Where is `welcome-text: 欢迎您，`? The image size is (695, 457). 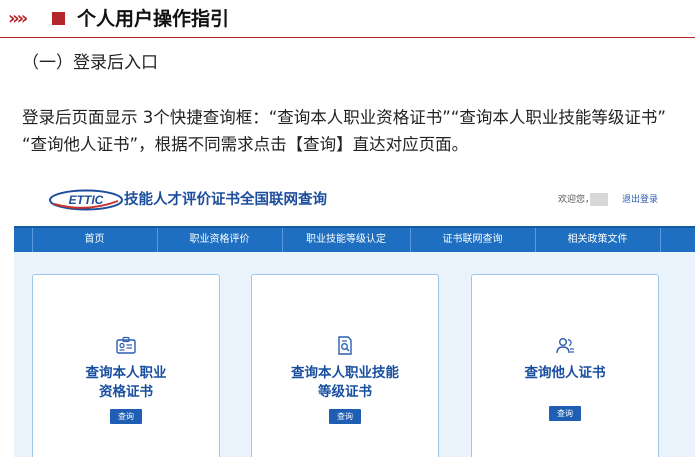
welcome-text: 欢迎您， is located at coordinates (576, 200).